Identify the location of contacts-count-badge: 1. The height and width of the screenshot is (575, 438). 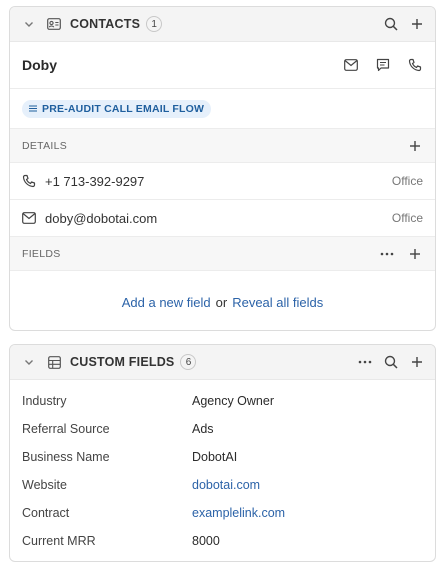
(154, 24).